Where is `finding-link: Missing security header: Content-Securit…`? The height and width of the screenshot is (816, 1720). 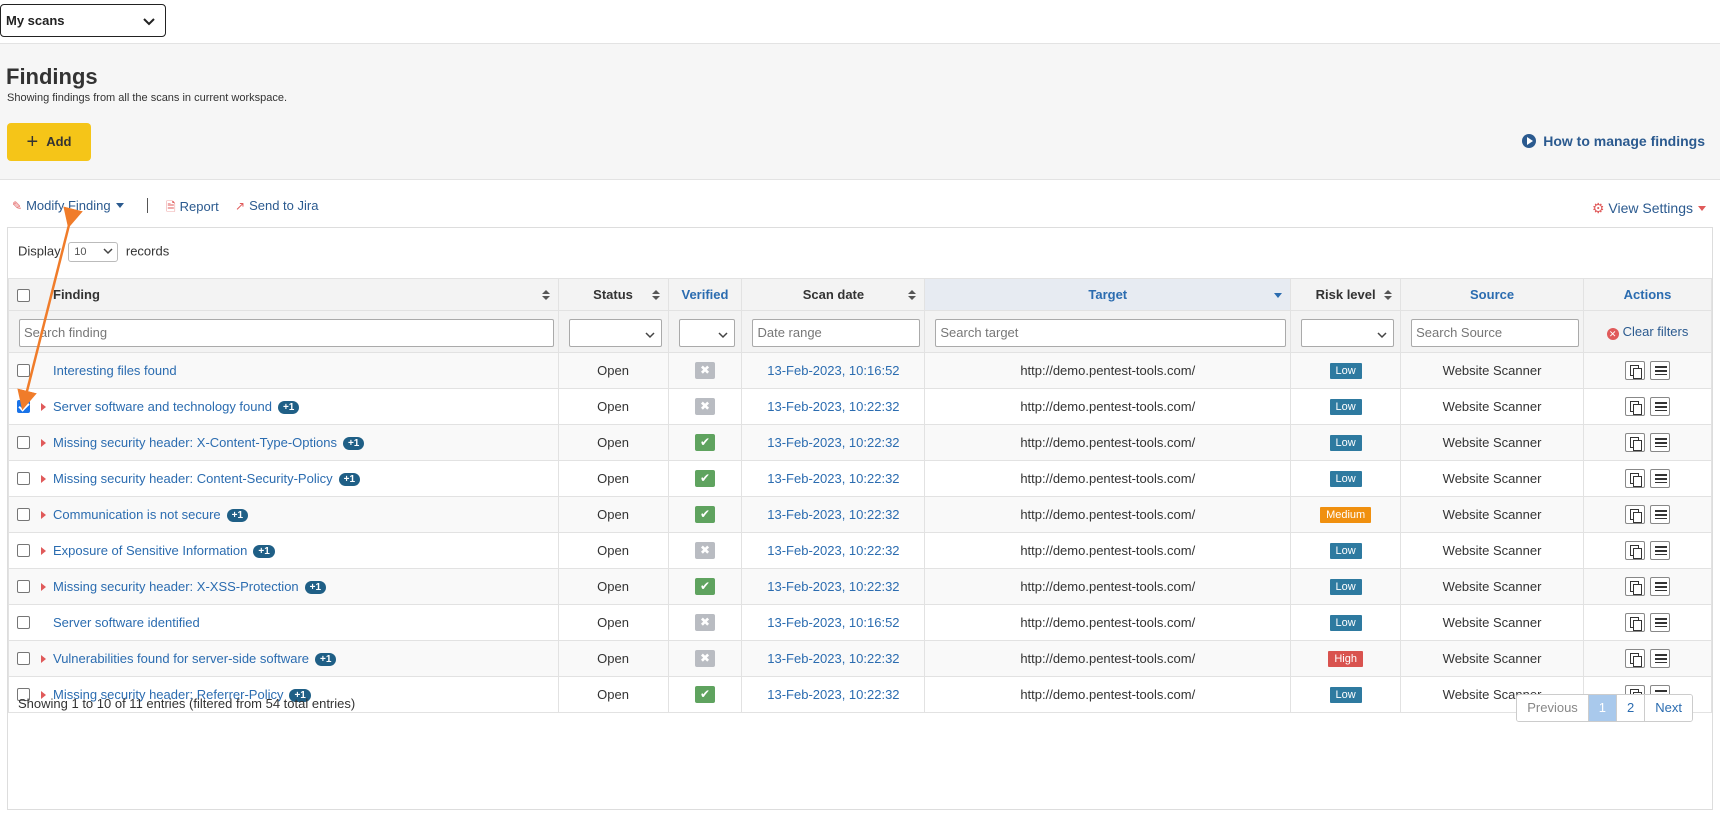 finding-link: Missing security header: Content-Securit… is located at coordinates (207, 478).